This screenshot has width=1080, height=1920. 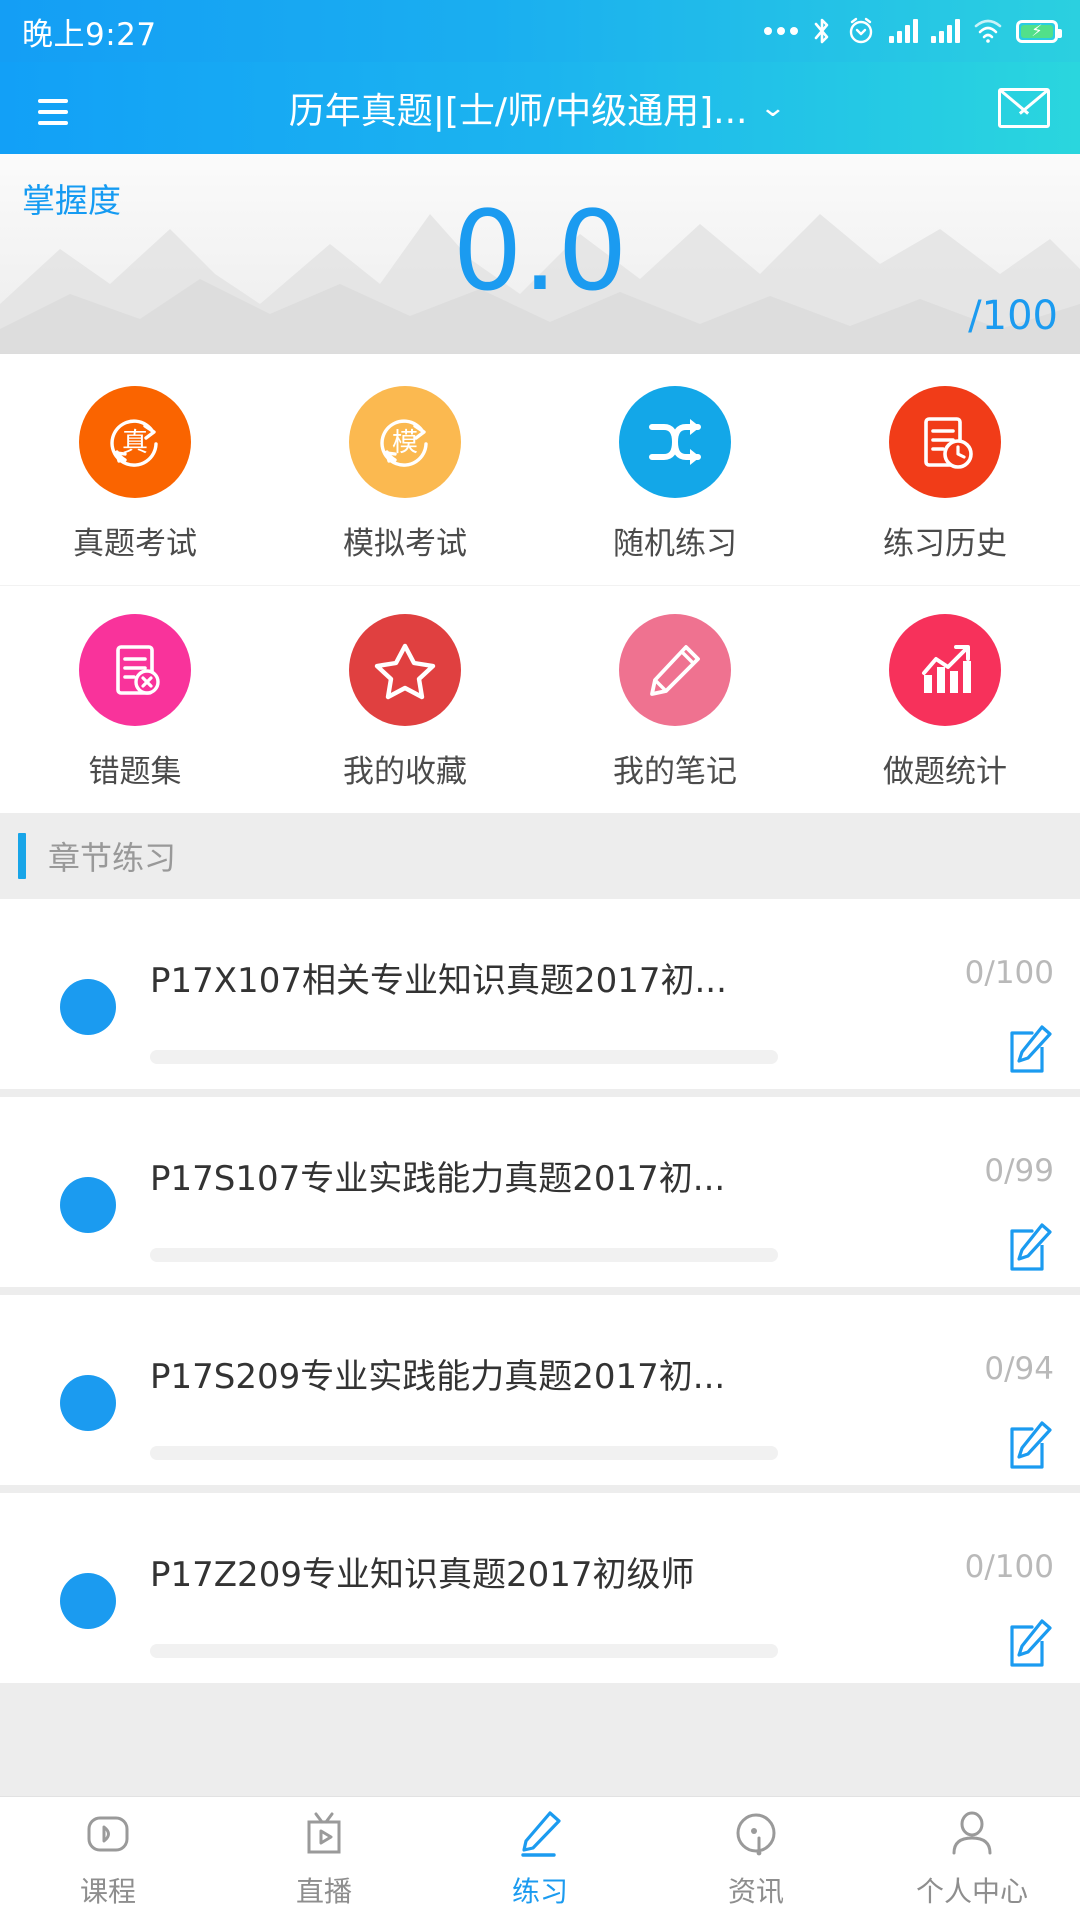 I want to click on grid-item-label: 真题考试, so click(x=135, y=544).